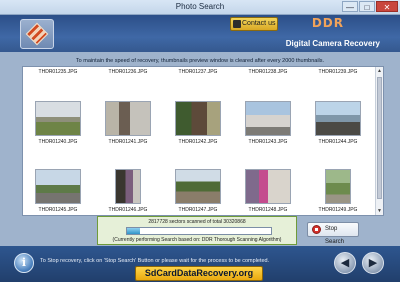 The image size is (400, 282). I want to click on thumbnail-caption: THDR01235.JPG, so click(58, 72).